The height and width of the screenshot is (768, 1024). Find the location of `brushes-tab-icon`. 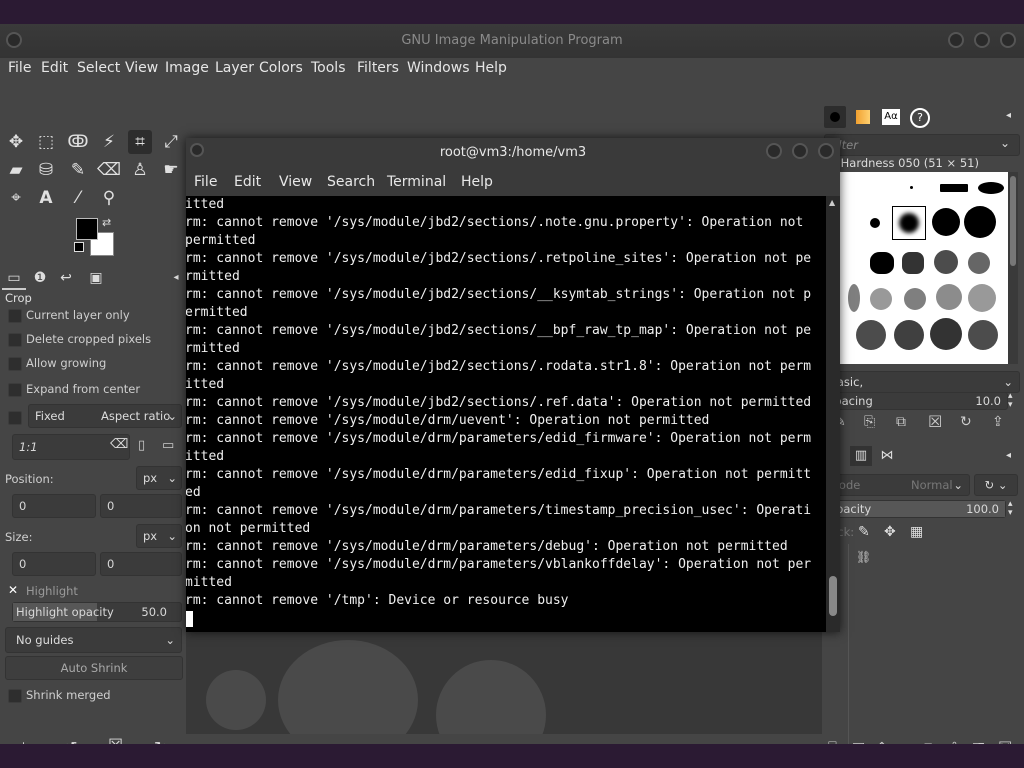

brushes-tab-icon is located at coordinates (835, 117).